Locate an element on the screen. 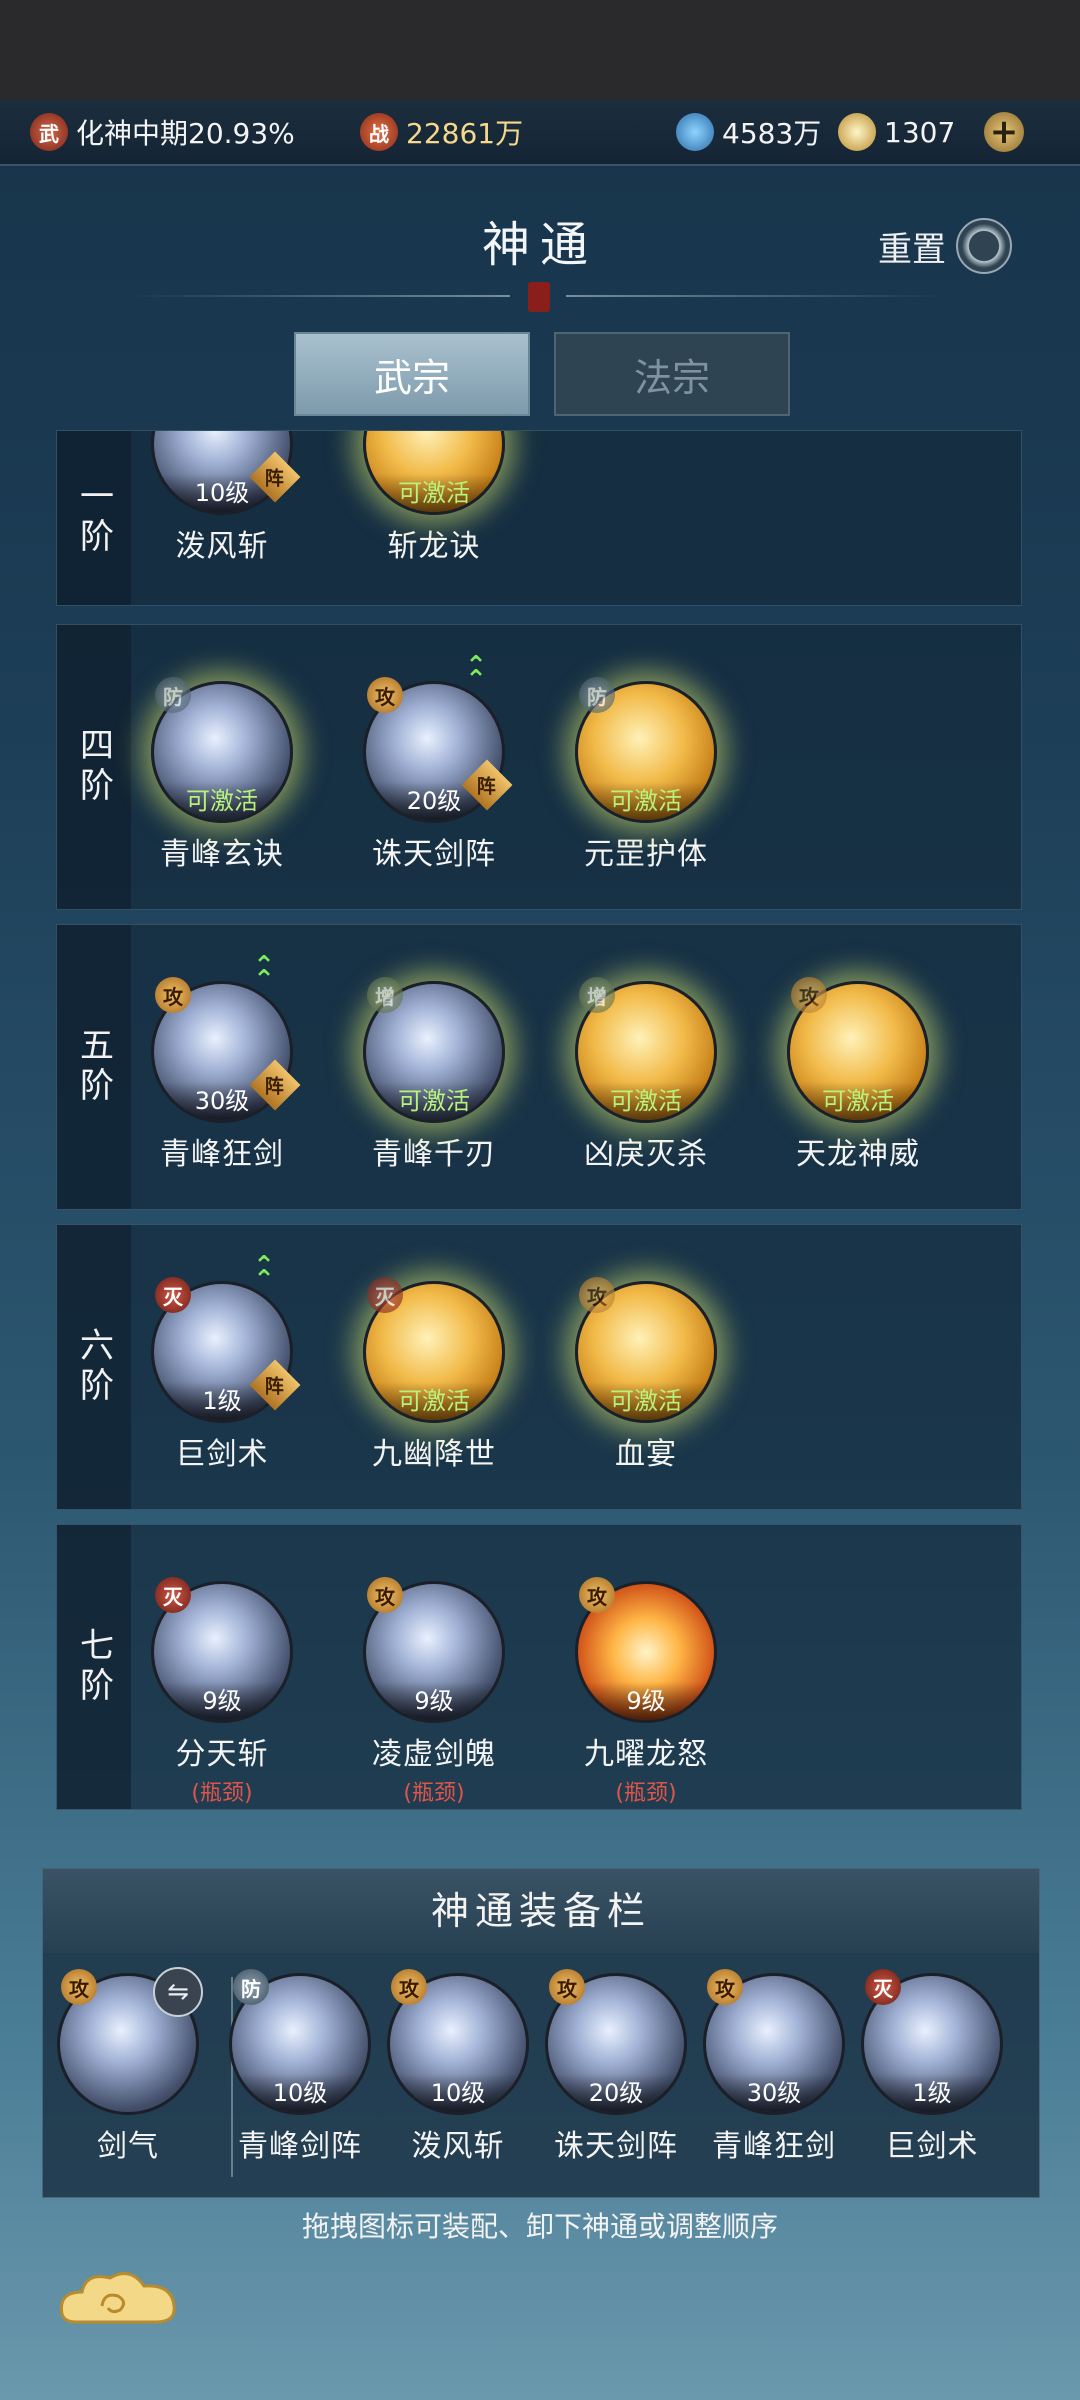  skill-slot: 可激活 防元罡护体 is located at coordinates (646, 775).